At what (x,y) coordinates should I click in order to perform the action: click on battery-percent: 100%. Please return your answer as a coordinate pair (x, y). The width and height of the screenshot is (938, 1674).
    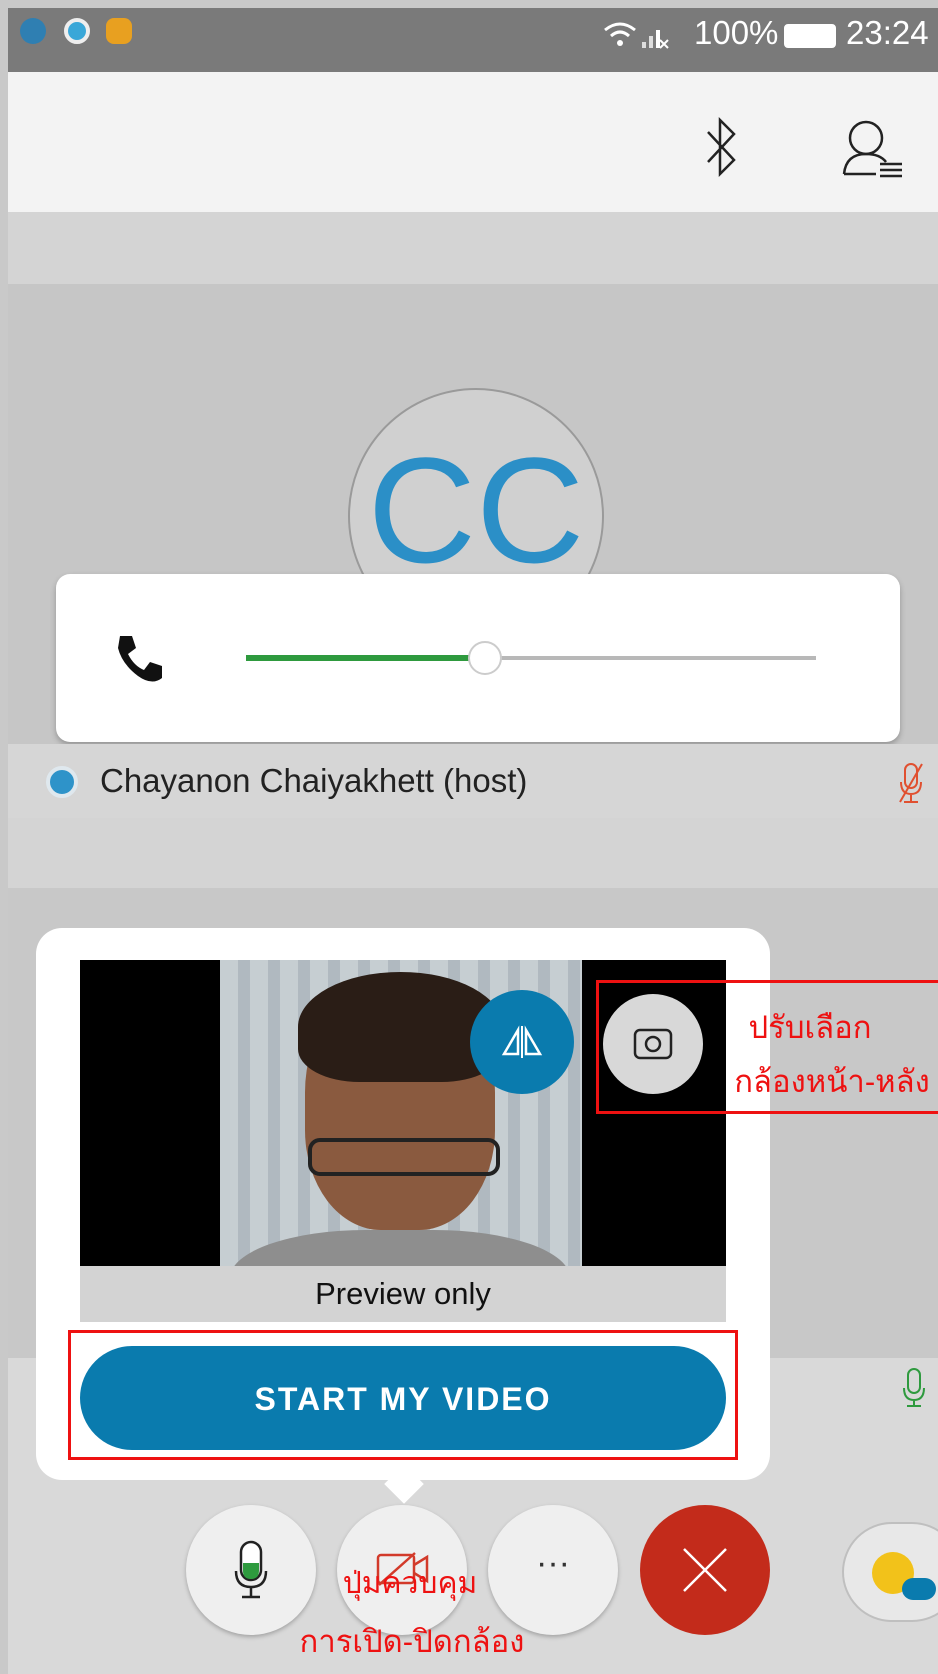
    Looking at the image, I should click on (736, 32).